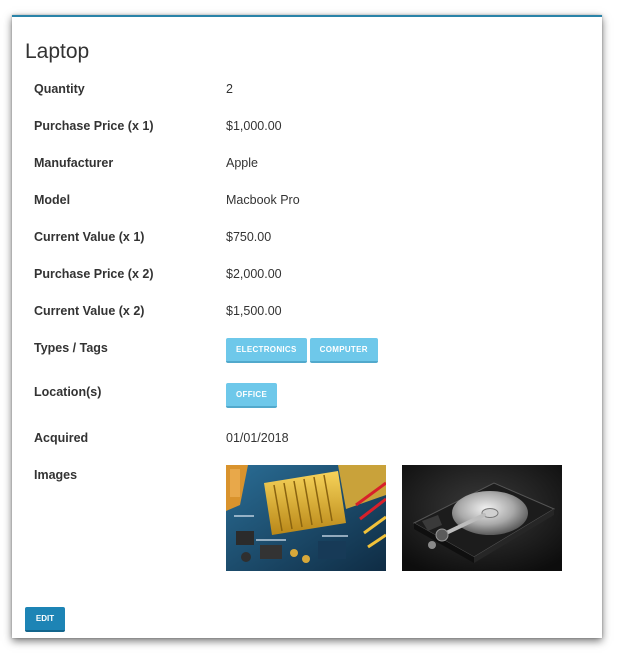 Image resolution: width=621 pixels, height=659 pixels. What do you see at coordinates (94, 274) in the screenshot?
I see `detail-label: Purchase Price (x 2)` at bounding box center [94, 274].